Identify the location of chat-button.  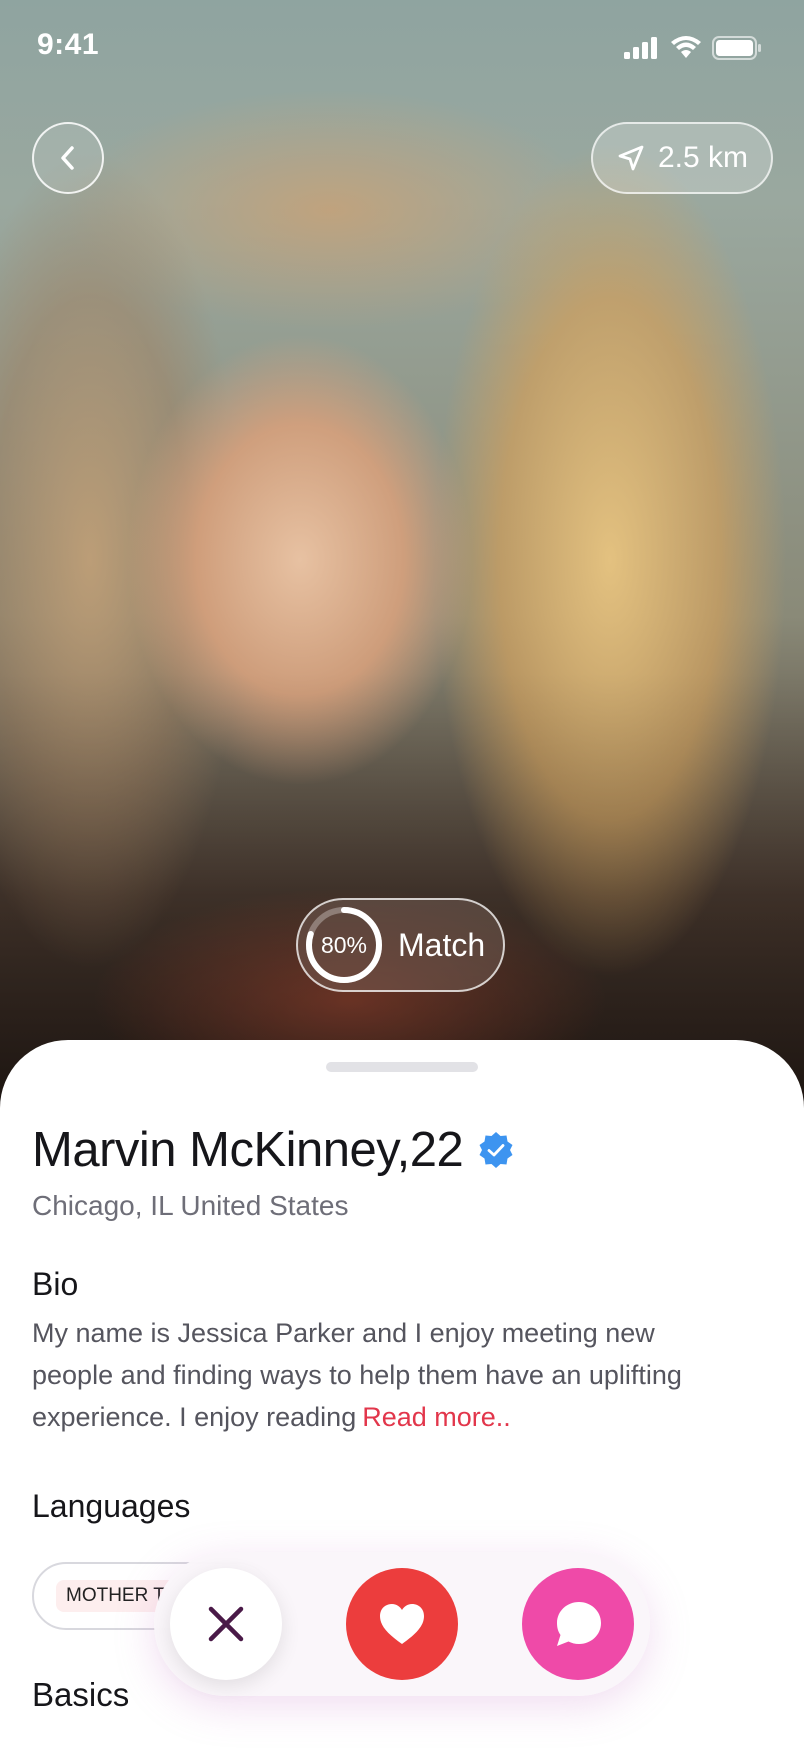
(578, 1624).